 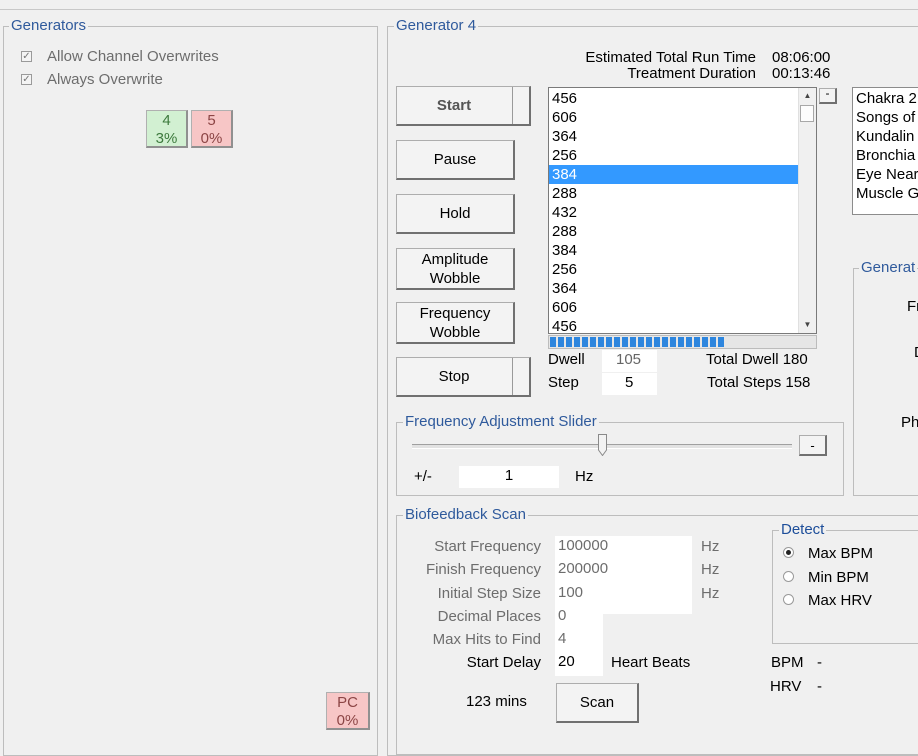 I want to click on generator-title: Generator 4, so click(x=436, y=25).